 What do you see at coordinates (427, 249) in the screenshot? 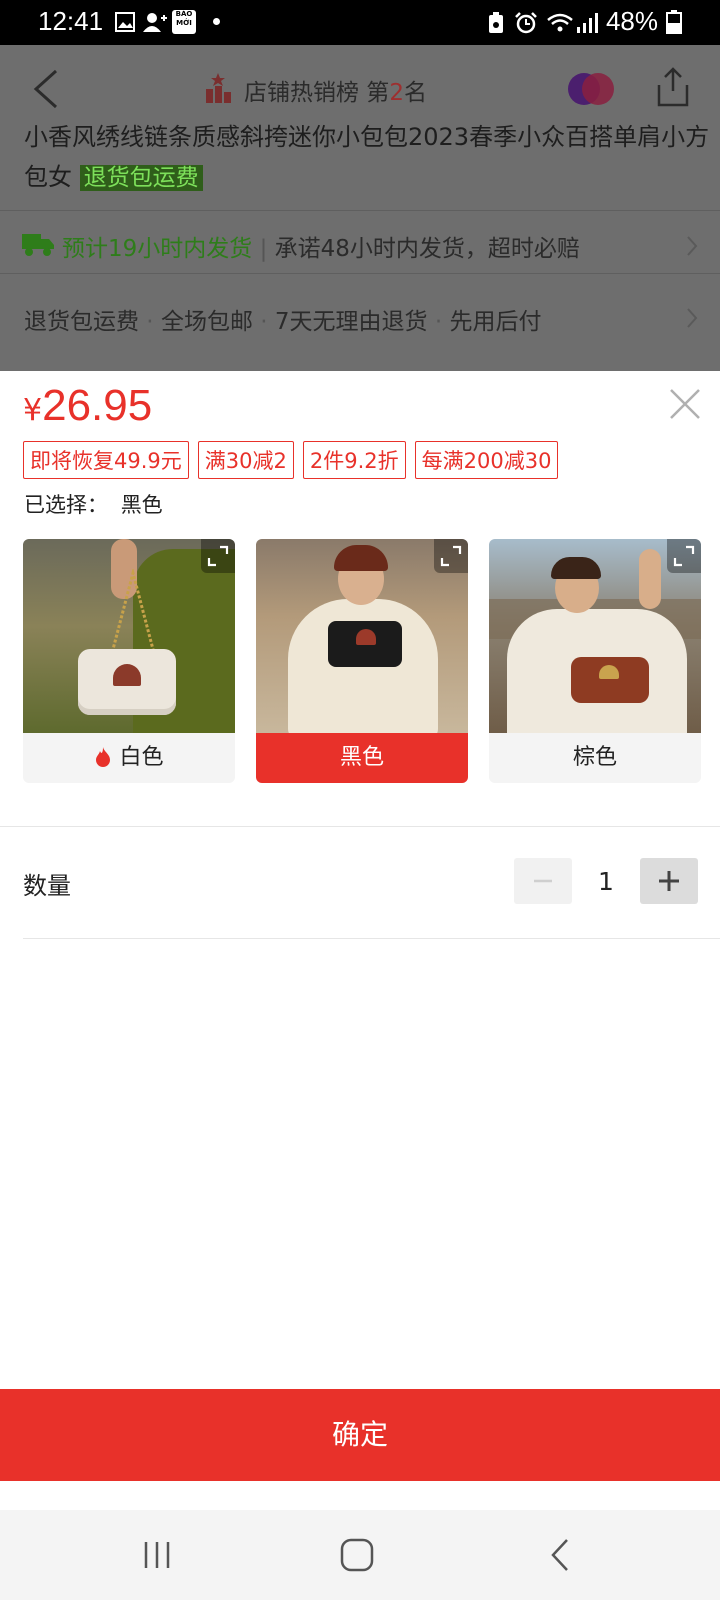
I see `shipping-promise: 承诺48小时内发货，超时必赔` at bounding box center [427, 249].